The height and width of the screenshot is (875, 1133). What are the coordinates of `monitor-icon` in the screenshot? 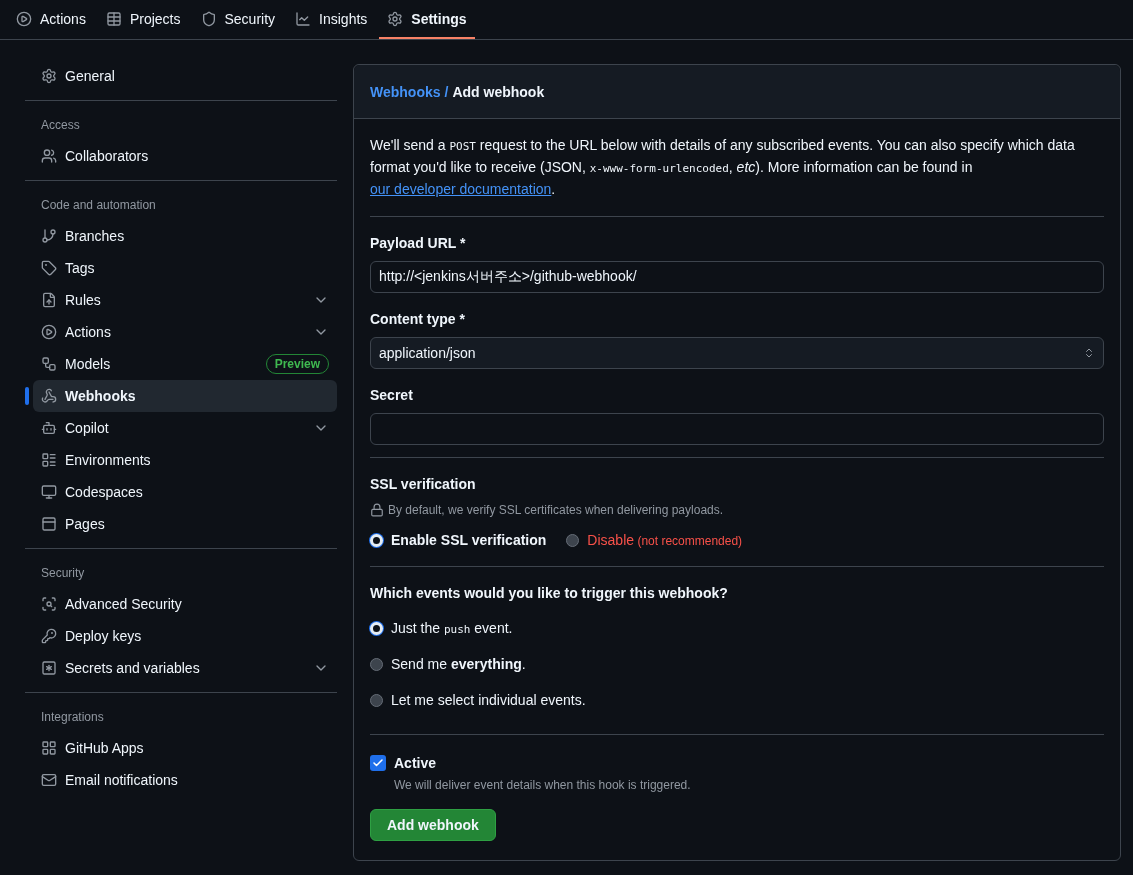 It's located at (49, 492).